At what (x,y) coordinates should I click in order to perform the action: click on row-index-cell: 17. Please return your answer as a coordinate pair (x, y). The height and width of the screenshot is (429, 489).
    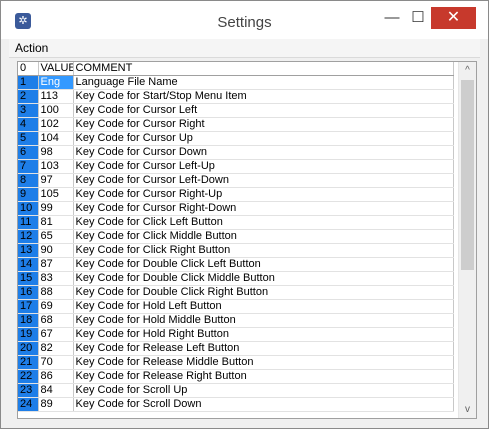
    Looking at the image, I should click on (28, 306).